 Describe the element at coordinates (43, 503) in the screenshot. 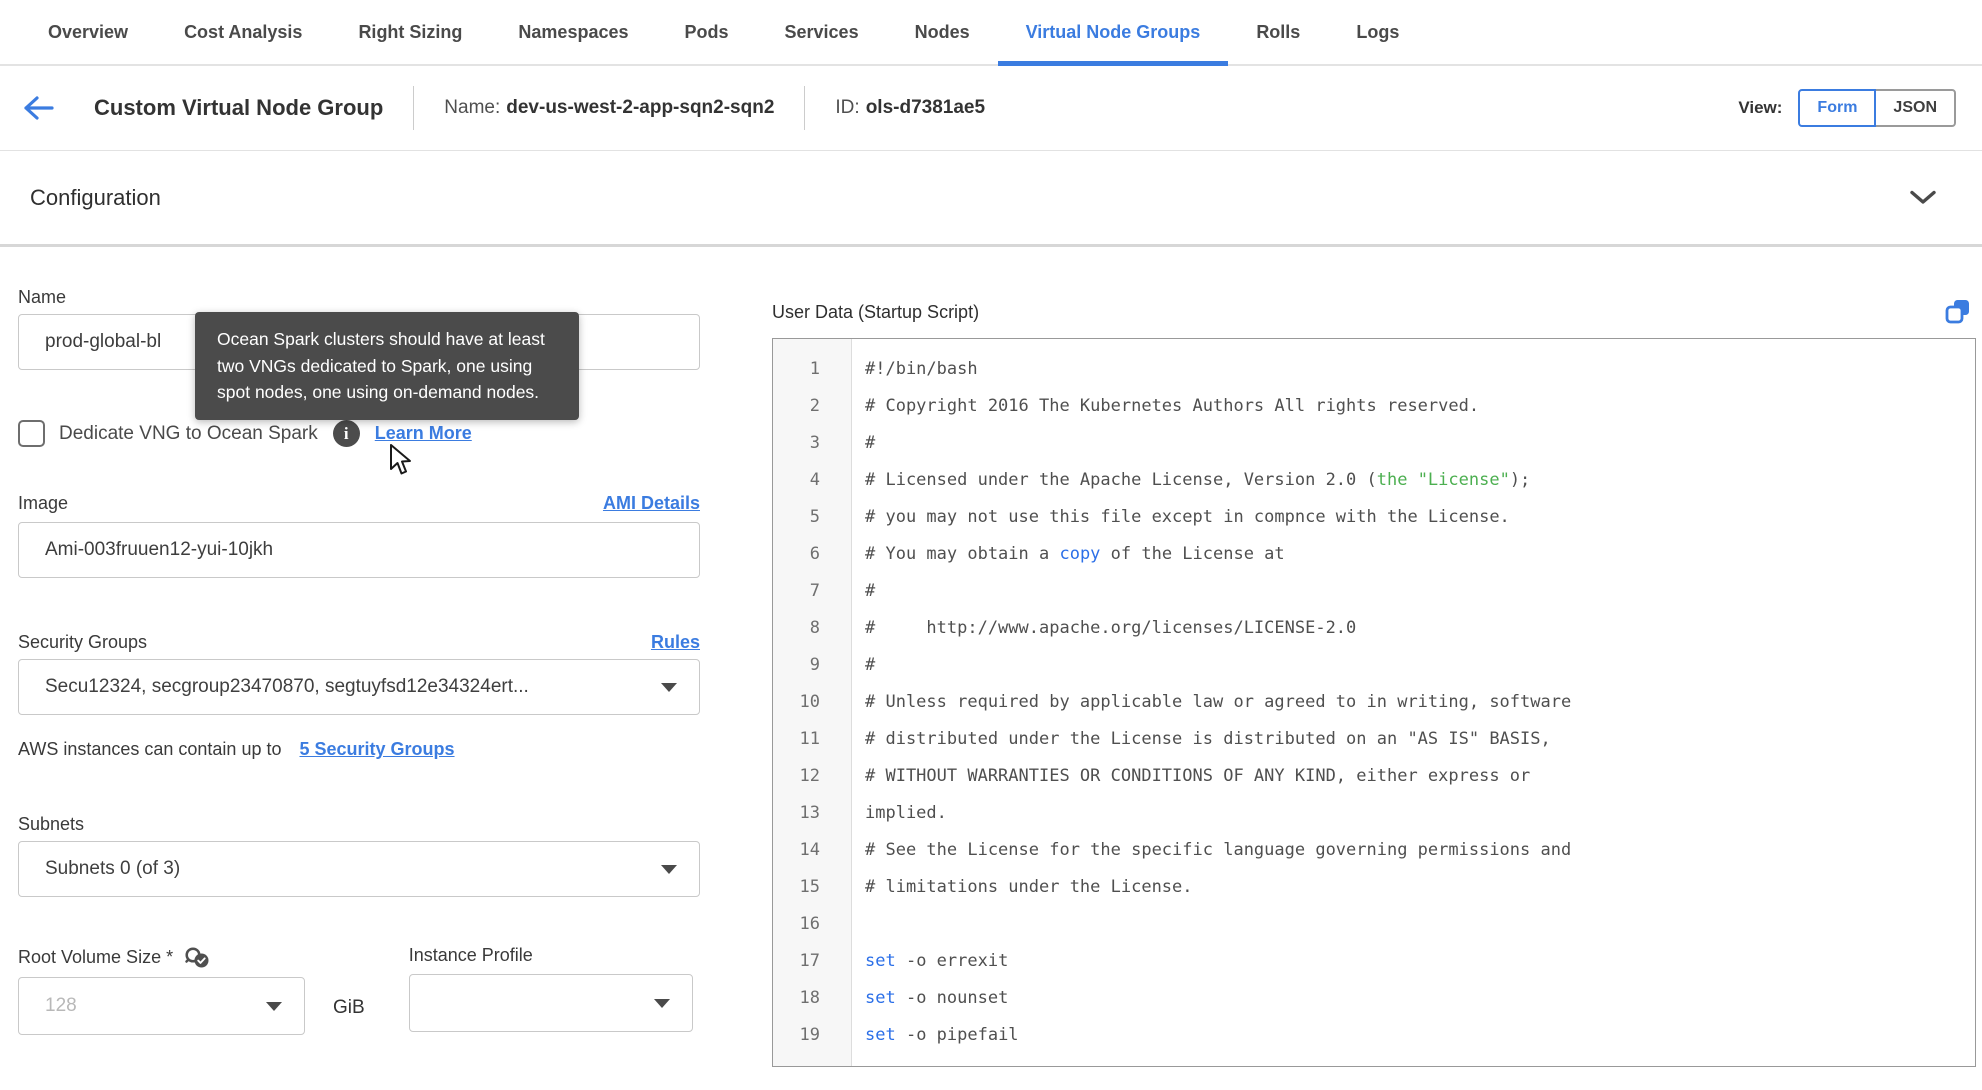

I see `image-field-label: Image` at that location.